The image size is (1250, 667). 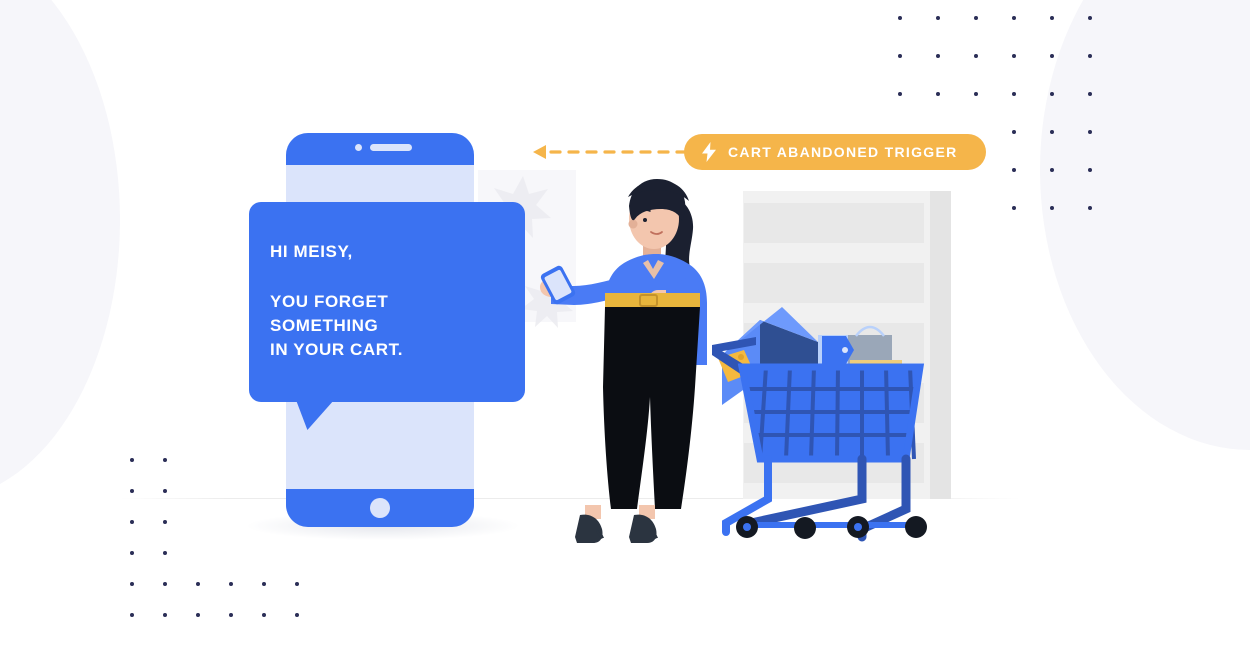 I want to click on dashed-arrow-connector, so click(x=612, y=152).